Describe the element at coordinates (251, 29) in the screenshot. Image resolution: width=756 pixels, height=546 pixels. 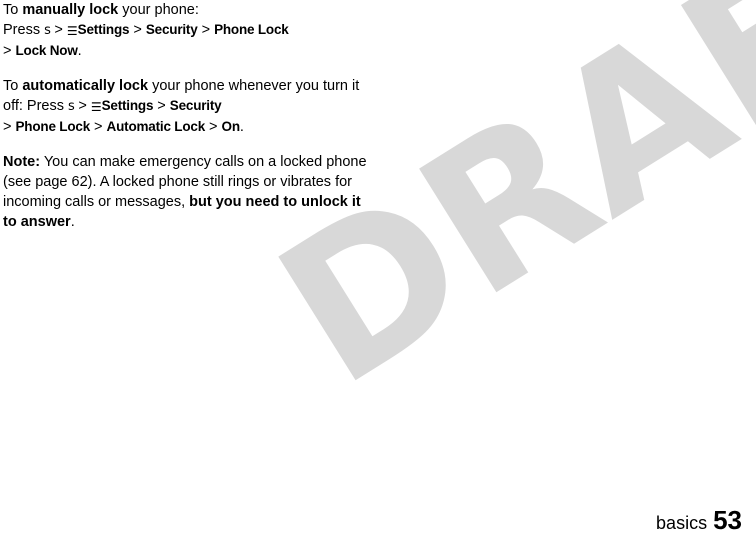
I see `menu-phone-lock: Phone Lock` at that location.